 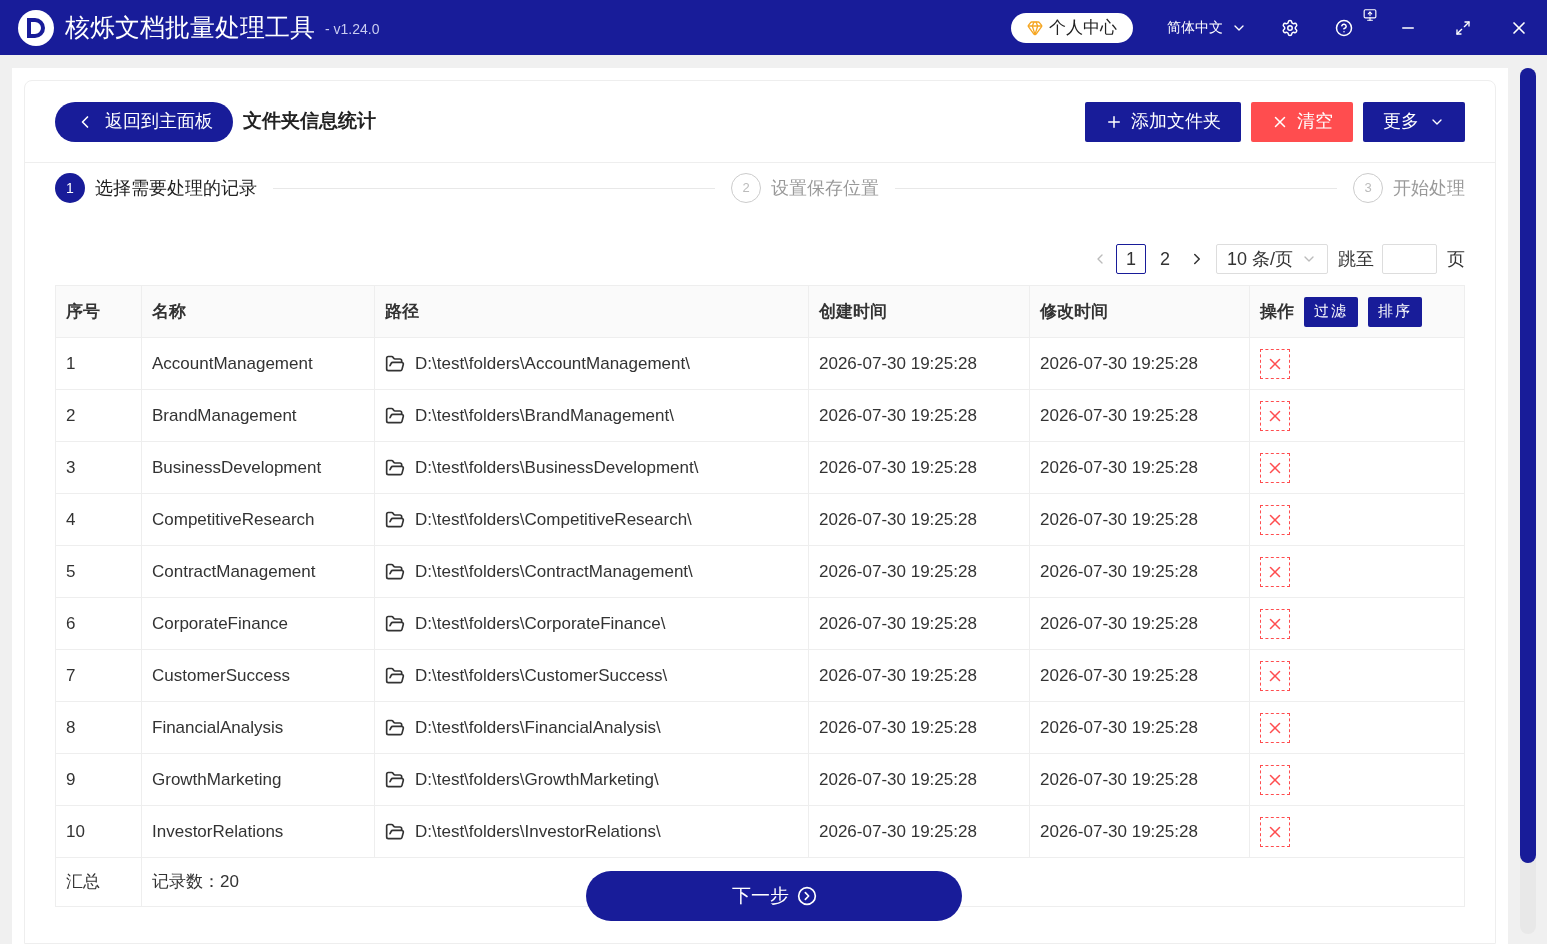 I want to click on next-step-button: 下一步, so click(x=774, y=896).